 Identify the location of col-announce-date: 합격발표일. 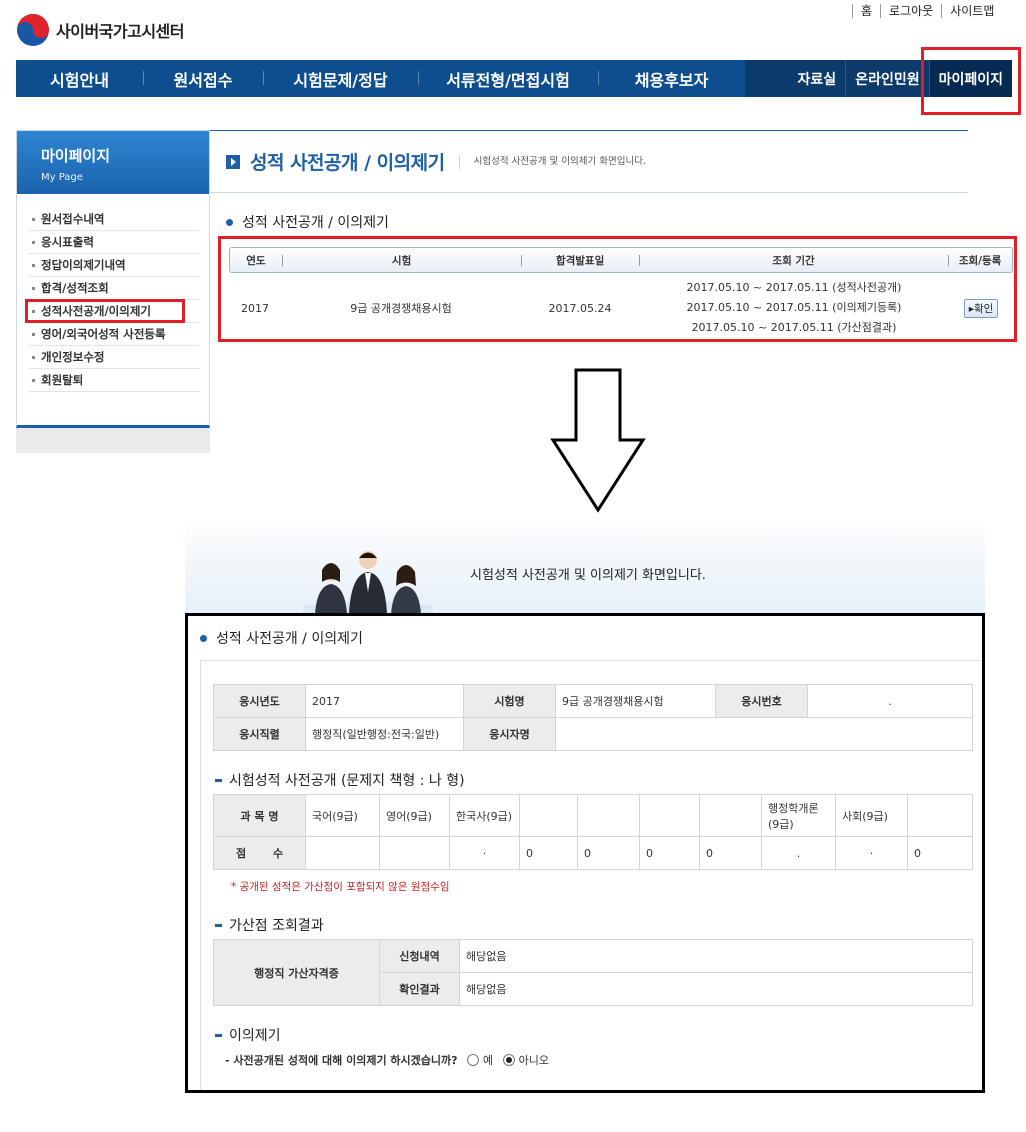
(580, 260).